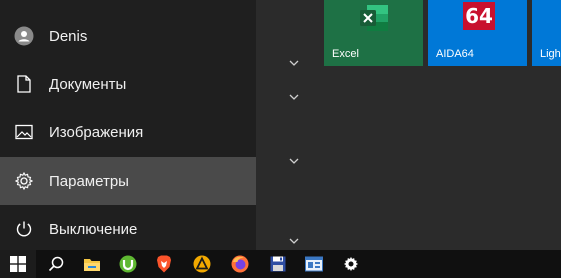 The image size is (561, 278). I want to click on taskbar-search-button, so click(56, 264).